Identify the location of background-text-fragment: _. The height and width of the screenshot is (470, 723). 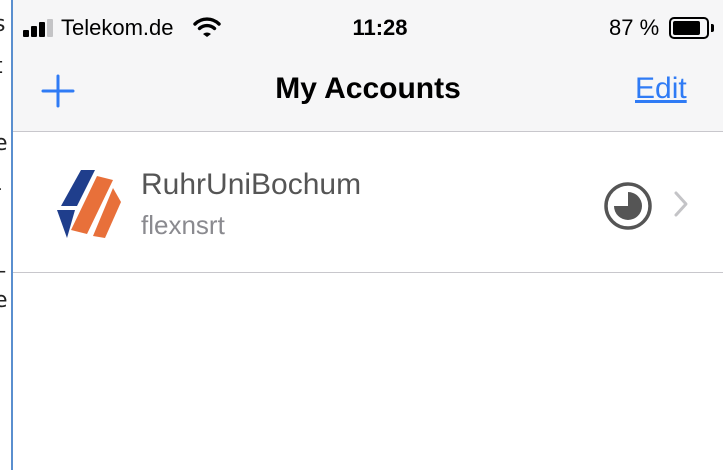
(2, 261).